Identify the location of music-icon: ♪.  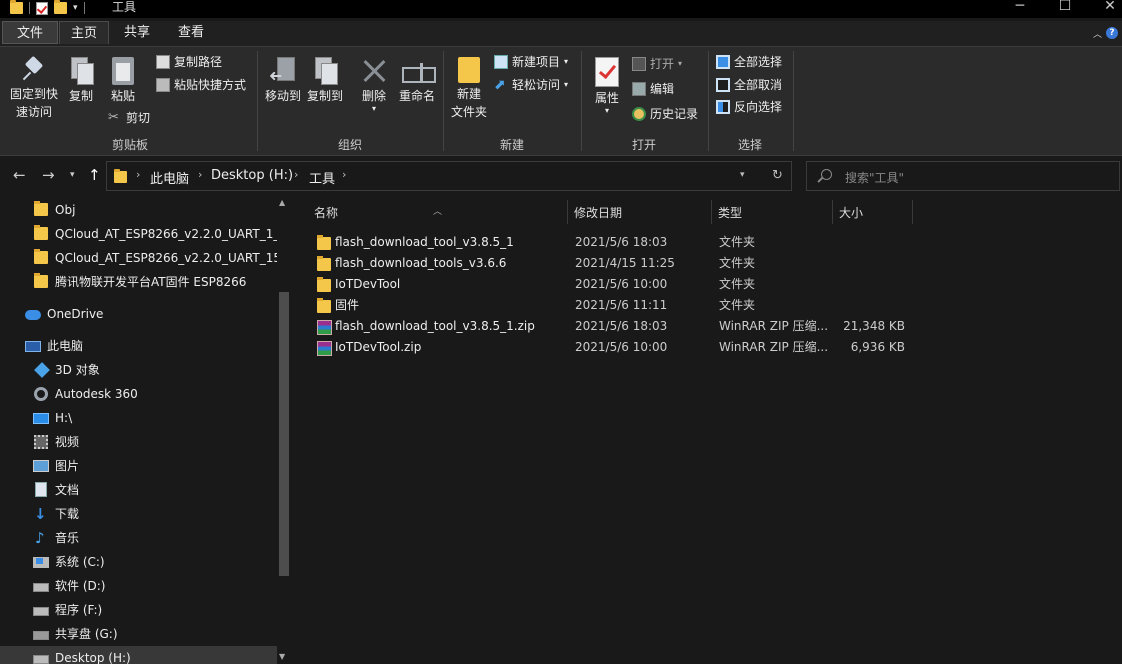
(40, 538).